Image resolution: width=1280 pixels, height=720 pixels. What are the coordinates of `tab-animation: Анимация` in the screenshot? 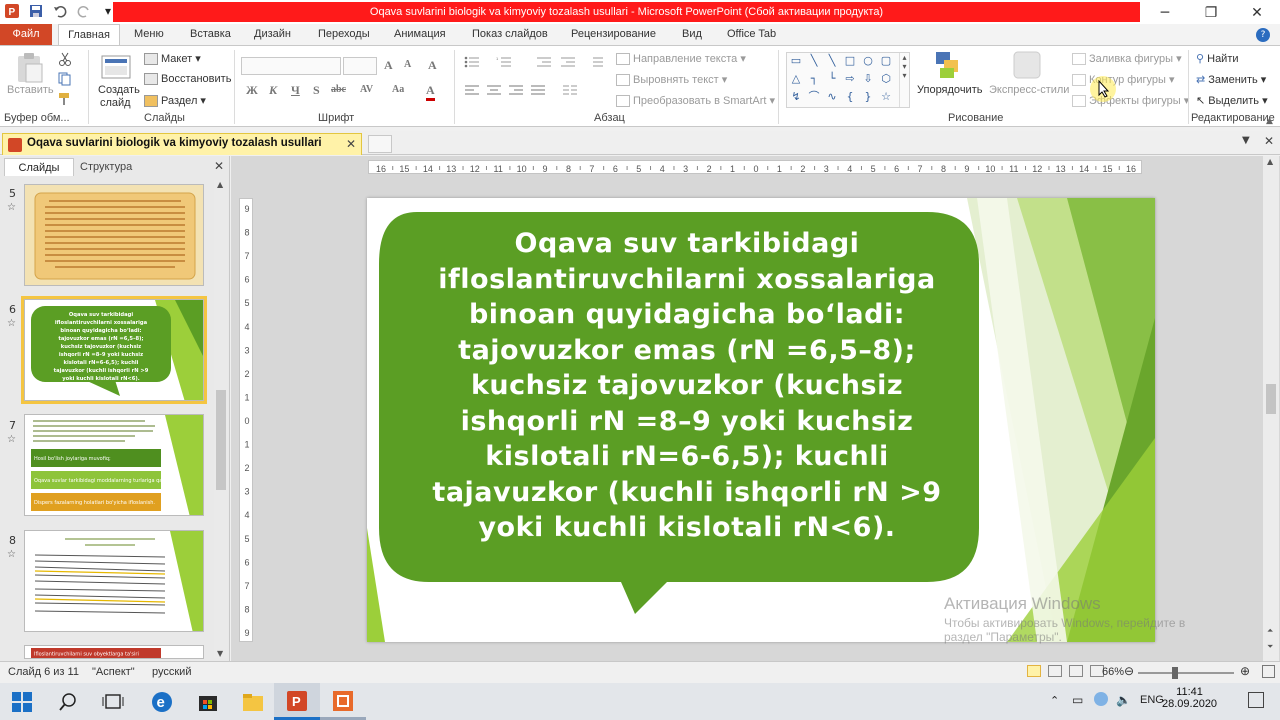 It's located at (420, 35).